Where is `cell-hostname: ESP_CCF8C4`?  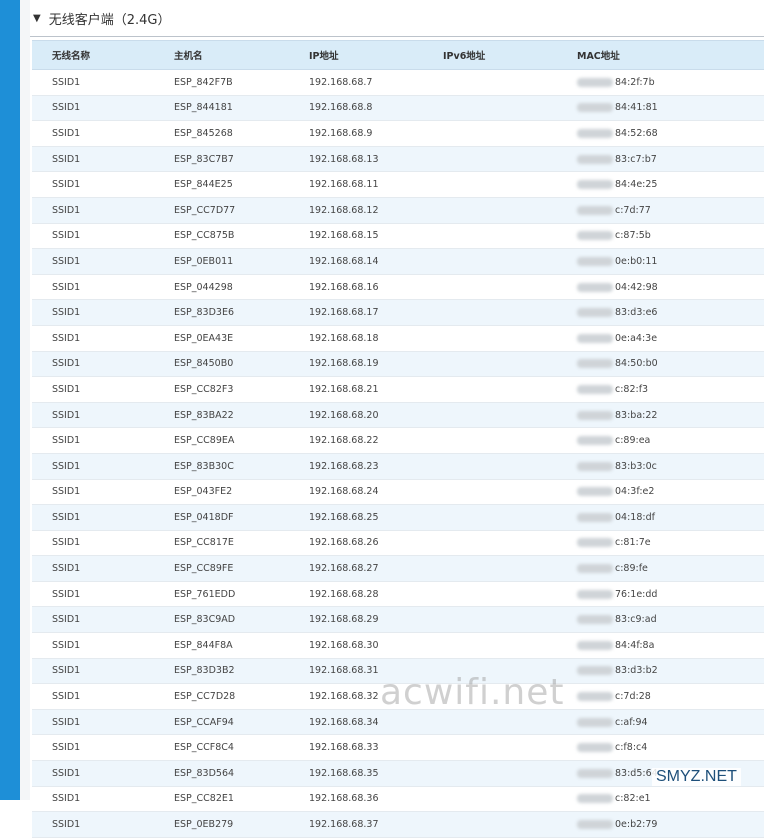
cell-hostname: ESP_CCF8C4 is located at coordinates (204, 748).